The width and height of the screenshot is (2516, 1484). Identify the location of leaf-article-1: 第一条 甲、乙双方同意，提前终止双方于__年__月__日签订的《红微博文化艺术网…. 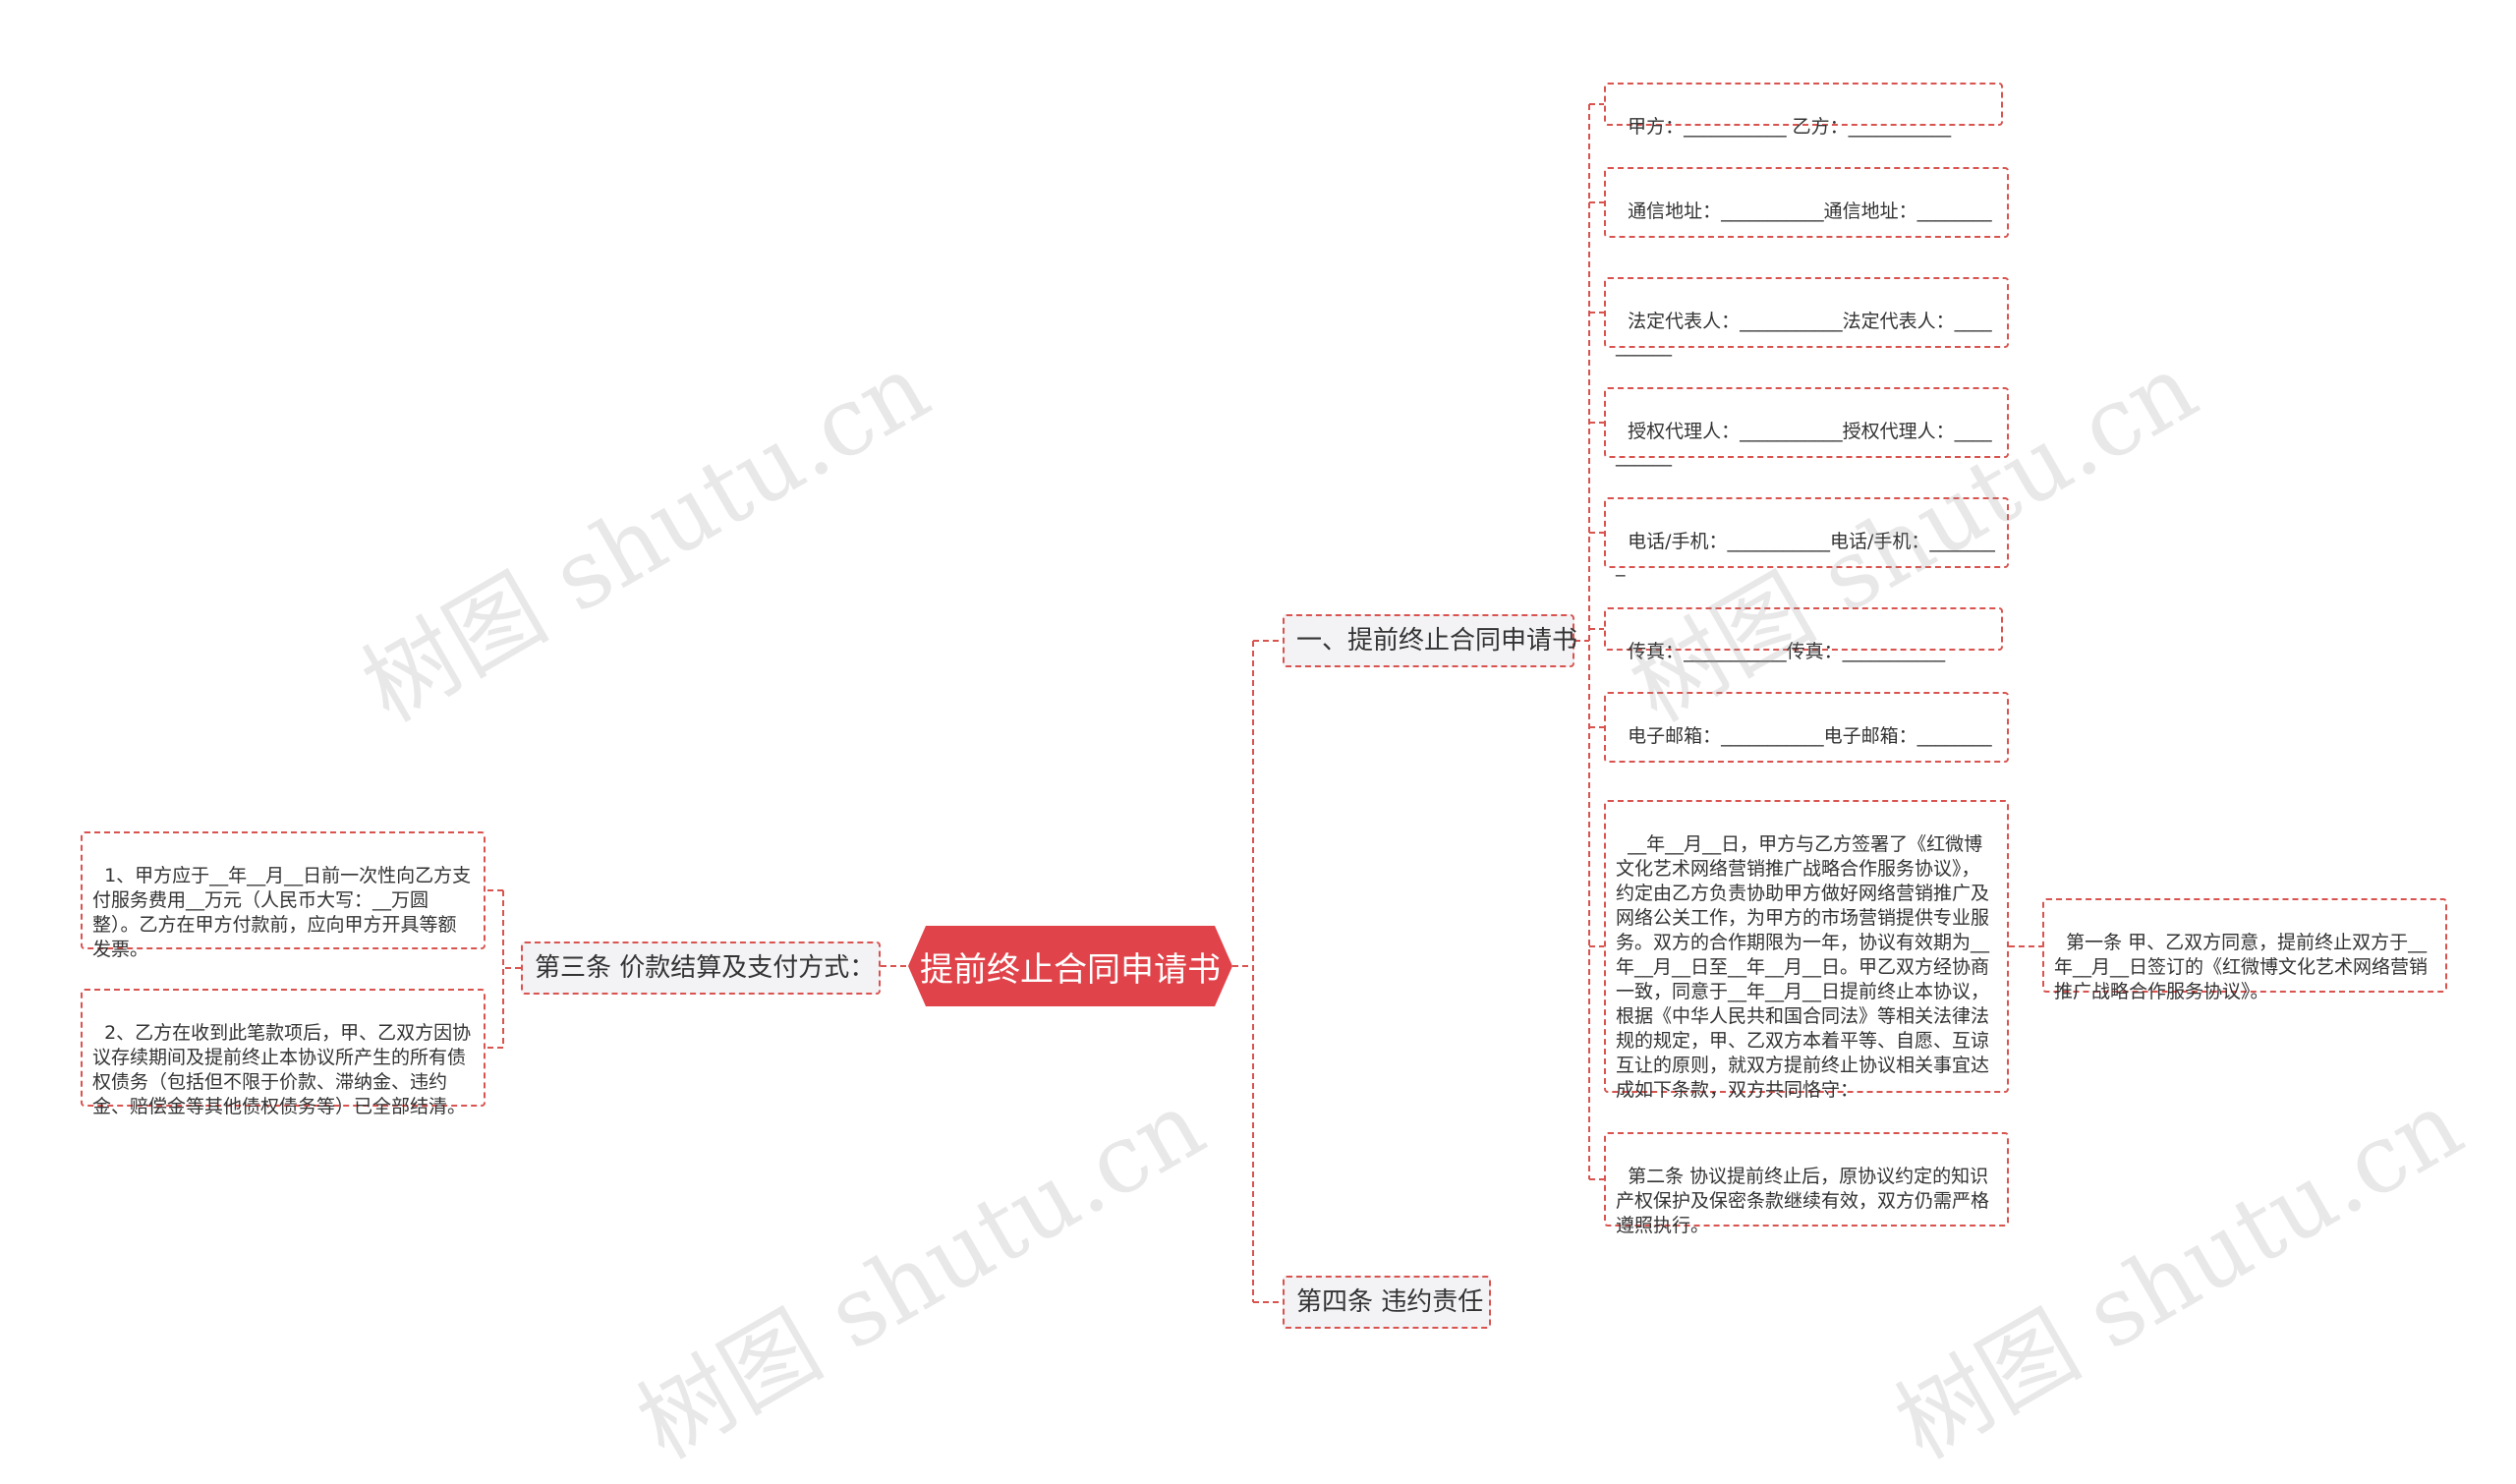
(2244, 950).